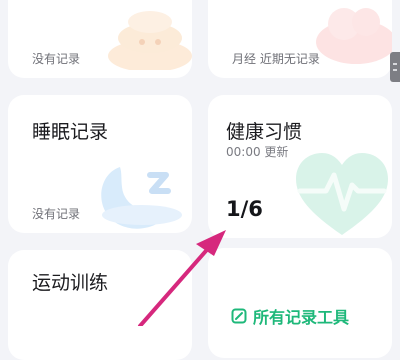 The image size is (400, 360). I want to click on exercise-card-title: 运动训练, so click(70, 283).